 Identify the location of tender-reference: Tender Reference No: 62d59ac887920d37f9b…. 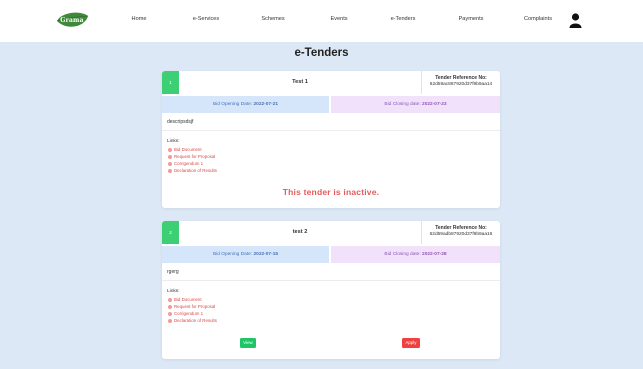
(460, 82).